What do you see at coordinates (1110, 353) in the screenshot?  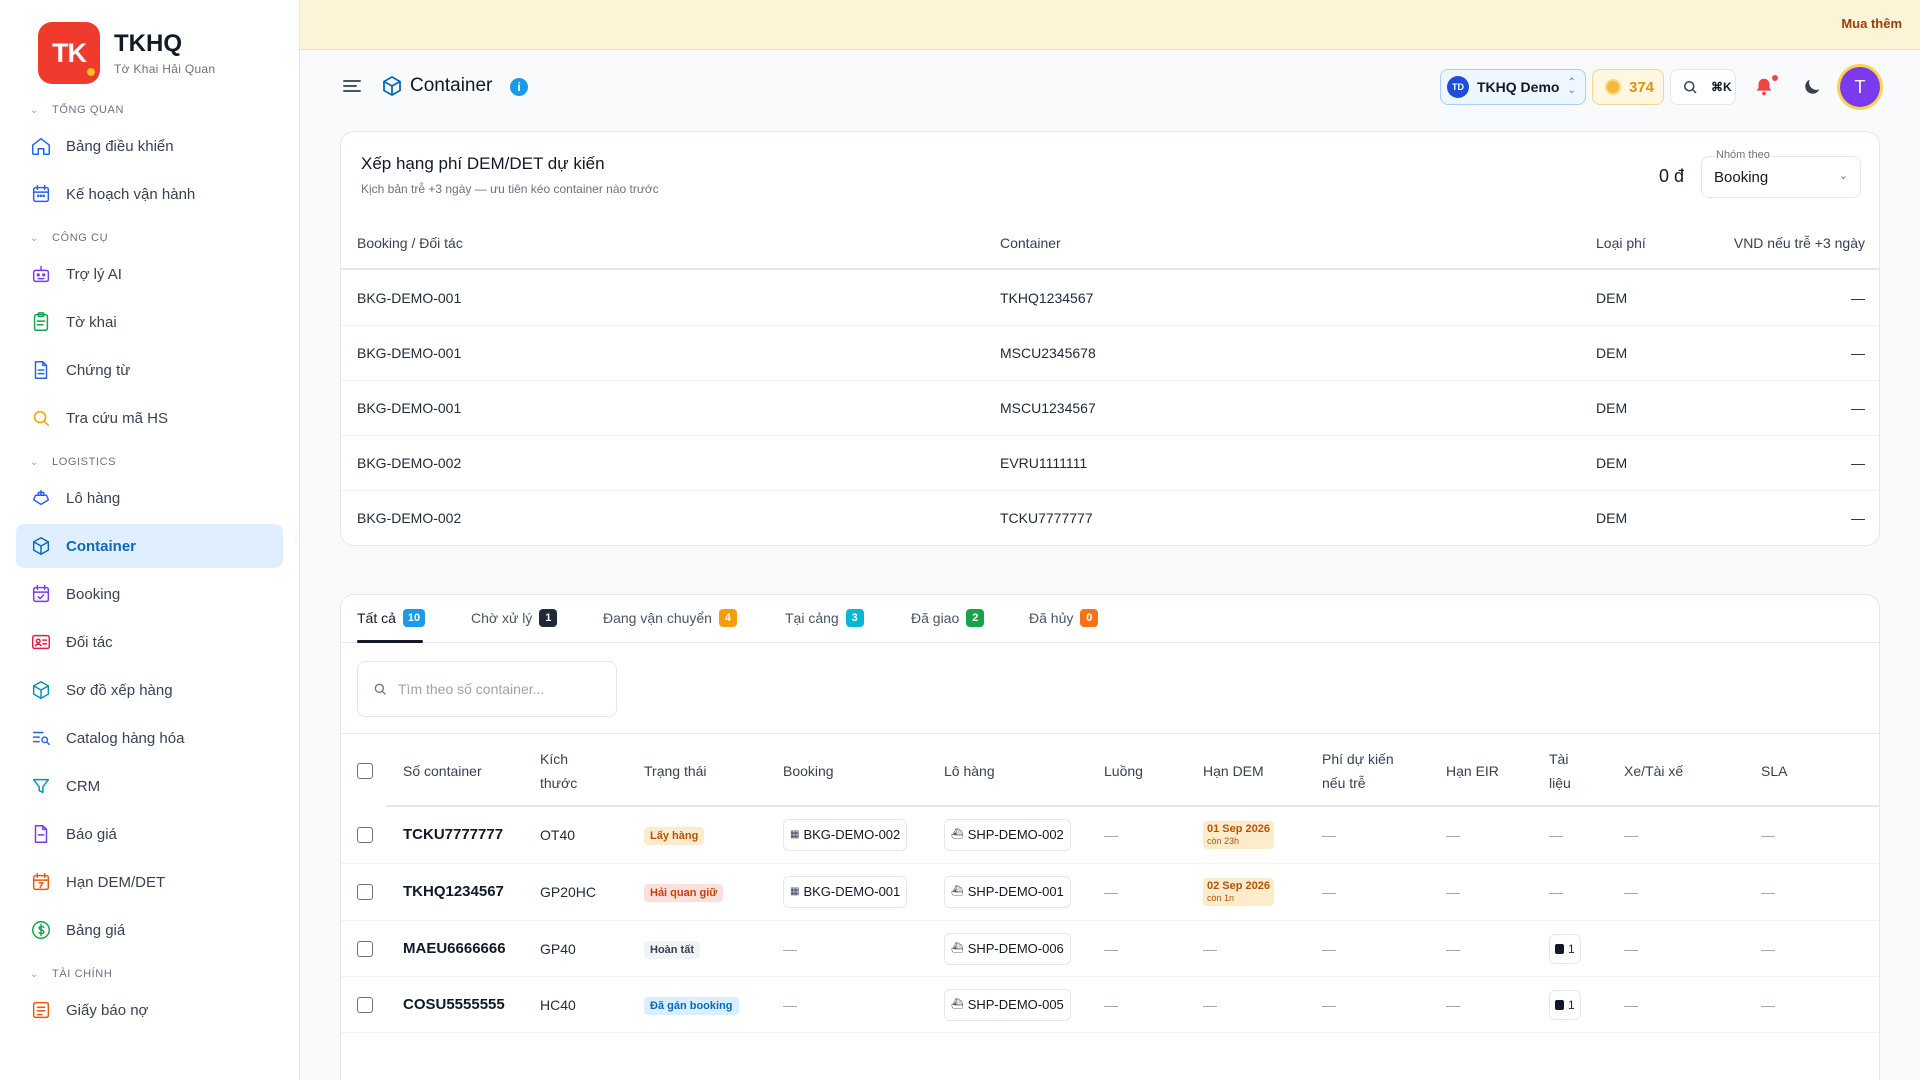 I see `ranking-row: BKG-DEMO-001 MSCU2345678 DEM —` at bounding box center [1110, 353].